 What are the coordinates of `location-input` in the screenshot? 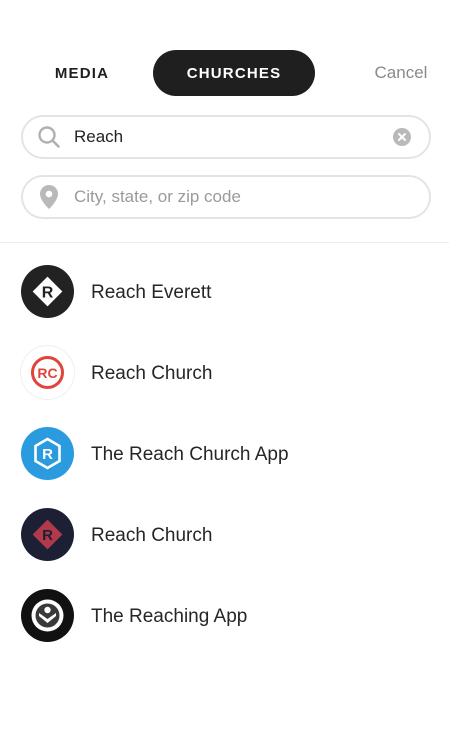 It's located at (224, 197).